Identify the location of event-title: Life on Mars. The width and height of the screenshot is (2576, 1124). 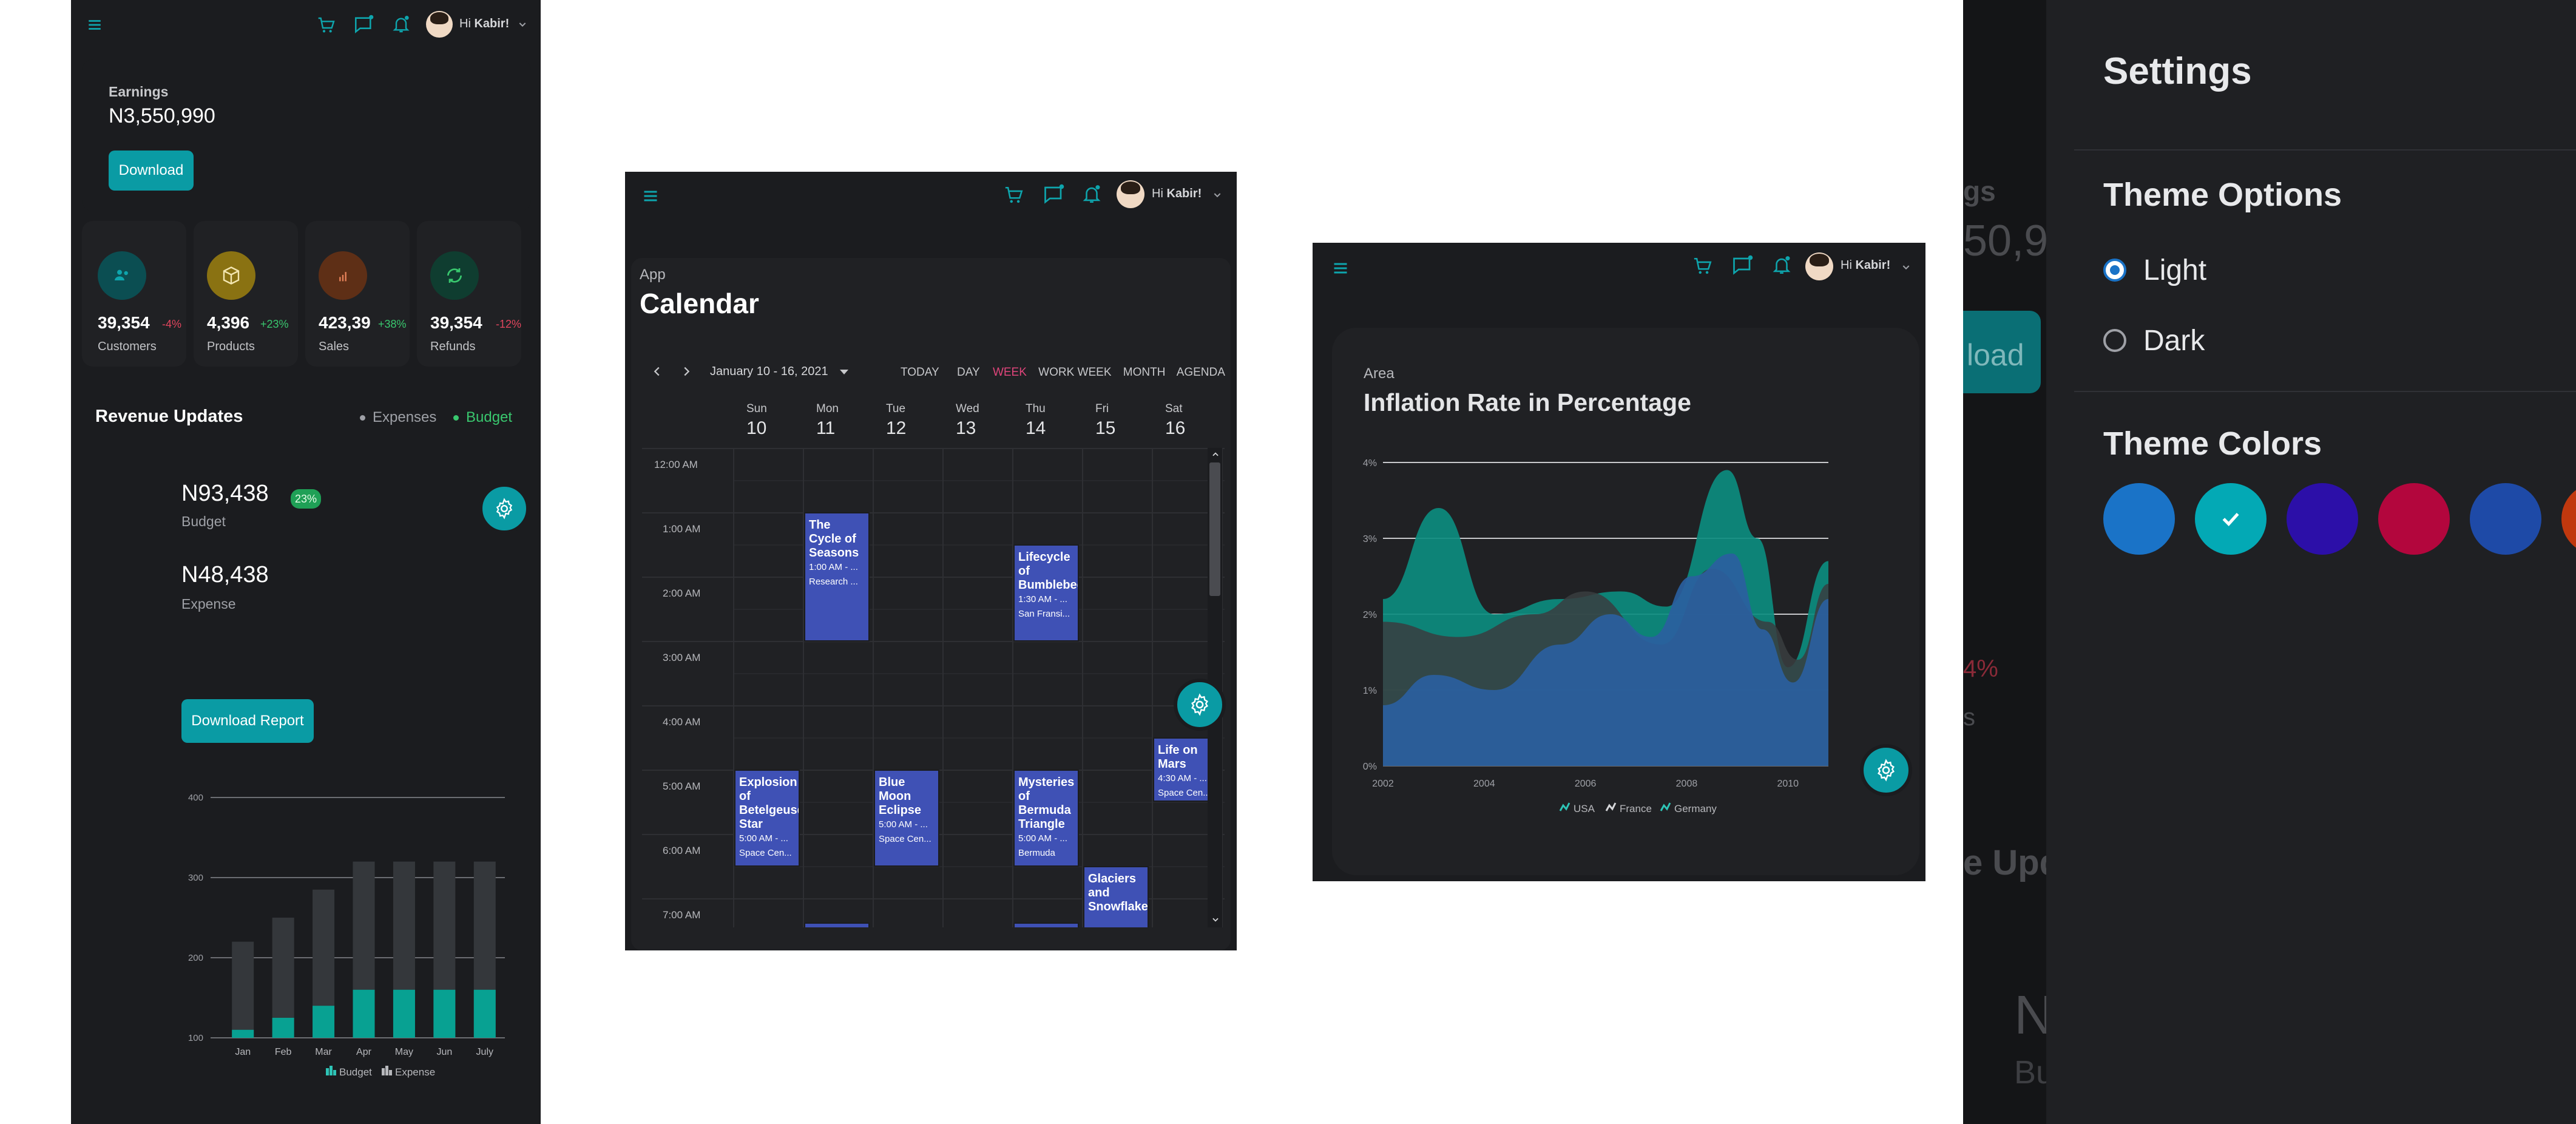
(1178, 757).